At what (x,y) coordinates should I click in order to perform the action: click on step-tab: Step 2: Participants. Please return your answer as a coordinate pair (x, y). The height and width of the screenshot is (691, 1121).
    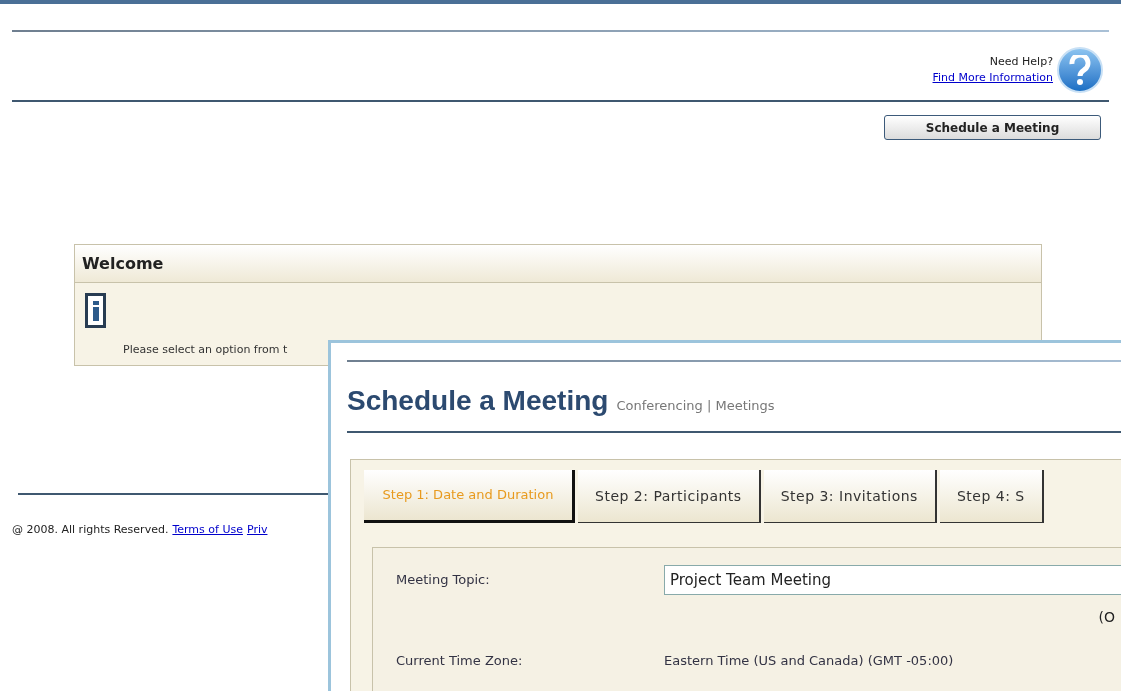
    Looking at the image, I should click on (669, 496).